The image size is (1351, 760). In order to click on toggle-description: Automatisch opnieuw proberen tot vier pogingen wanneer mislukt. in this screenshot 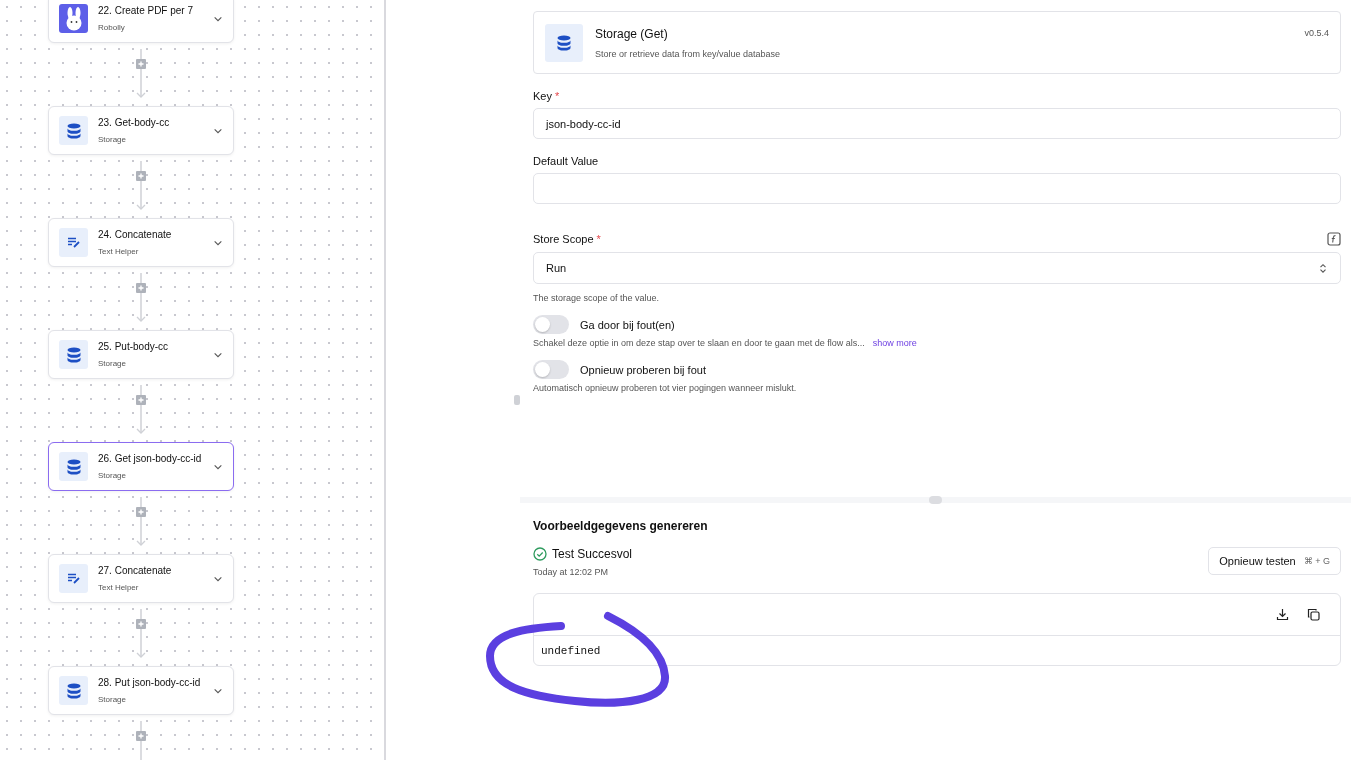, I will do `click(665, 388)`.